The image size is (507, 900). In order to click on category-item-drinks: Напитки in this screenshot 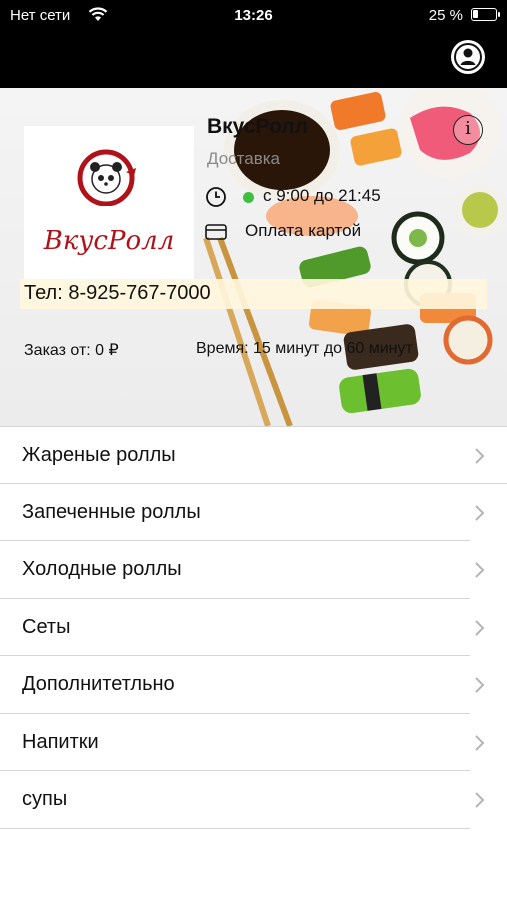, I will do `click(253, 743)`.